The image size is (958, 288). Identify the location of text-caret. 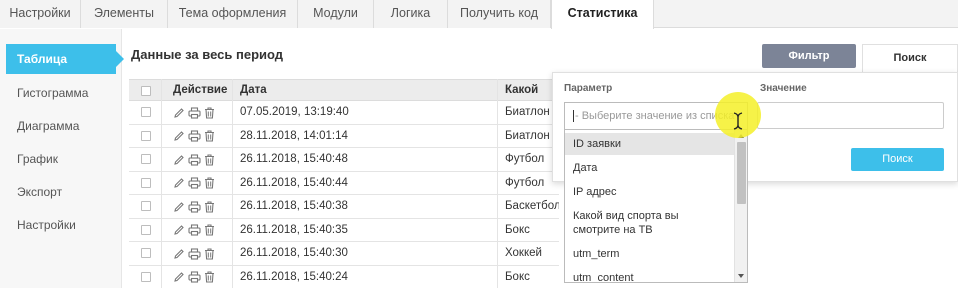
(573, 116).